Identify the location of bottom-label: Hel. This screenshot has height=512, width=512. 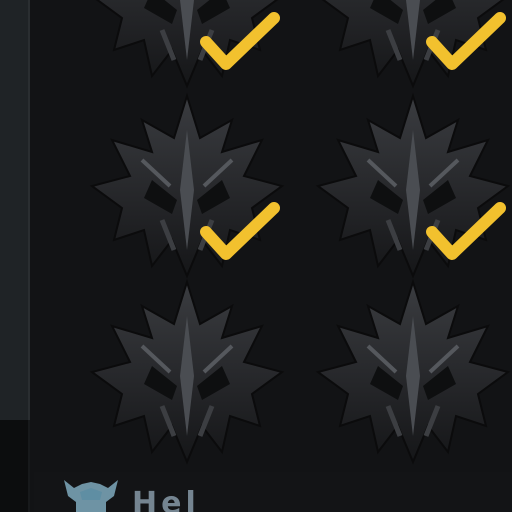
(166, 499).